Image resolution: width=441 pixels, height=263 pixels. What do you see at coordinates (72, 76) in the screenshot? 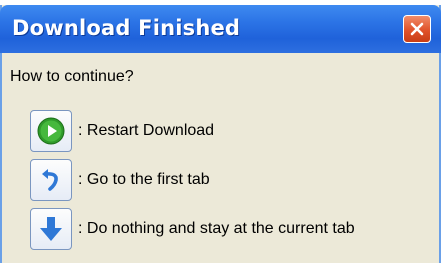
I see `question-label: How to continue?` at bounding box center [72, 76].